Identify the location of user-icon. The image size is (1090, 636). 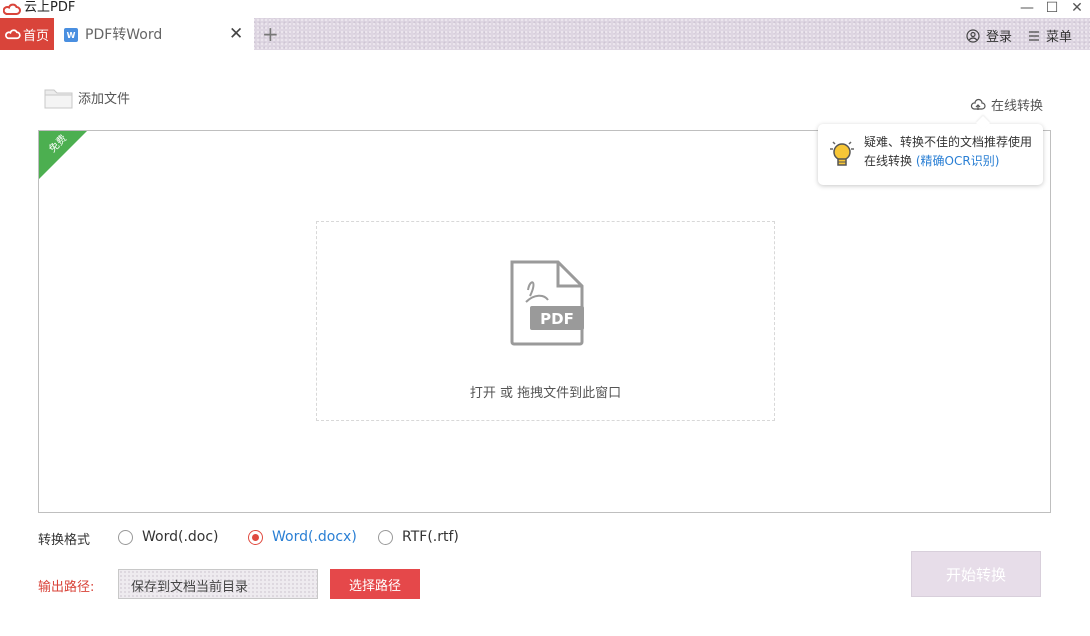
(973, 35).